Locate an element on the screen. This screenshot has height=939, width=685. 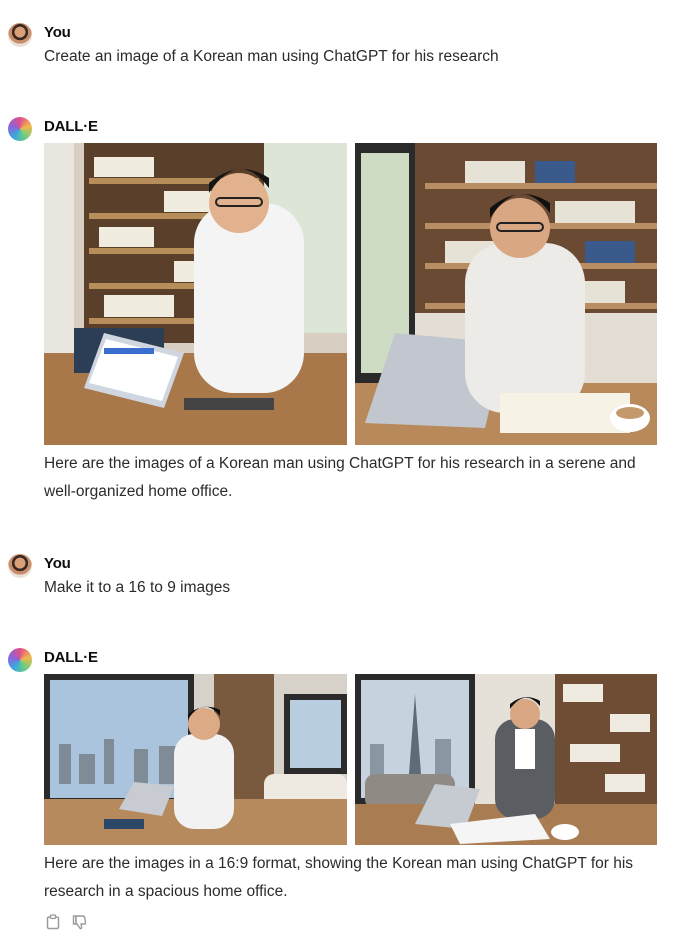
clipboard-icon is located at coordinates (53, 922).